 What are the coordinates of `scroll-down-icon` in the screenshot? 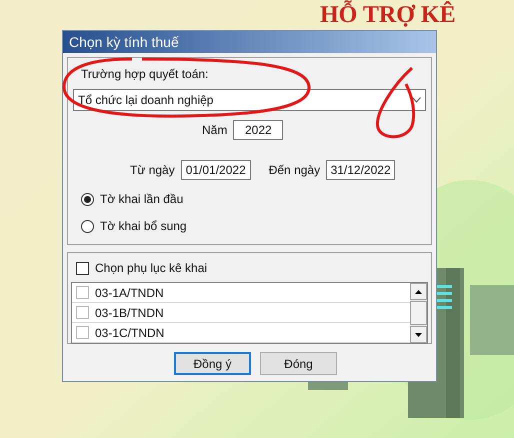 It's located at (418, 334).